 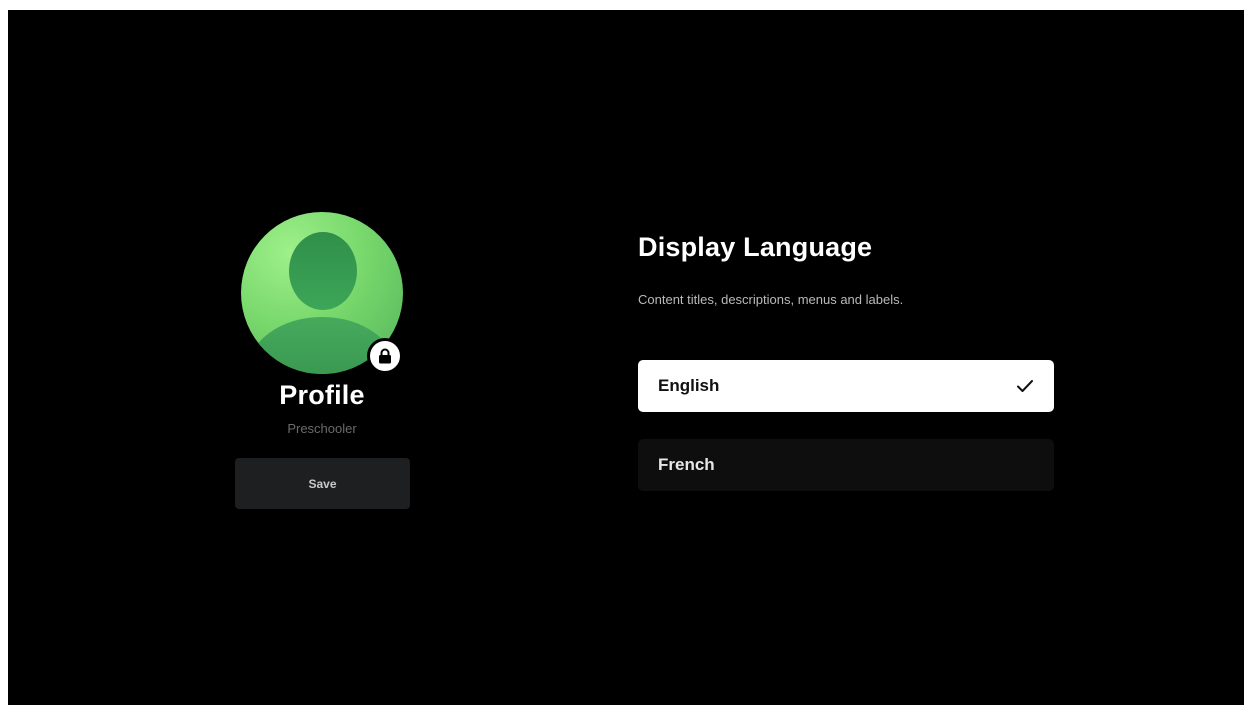 I want to click on language-option-english: English, so click(x=846, y=386).